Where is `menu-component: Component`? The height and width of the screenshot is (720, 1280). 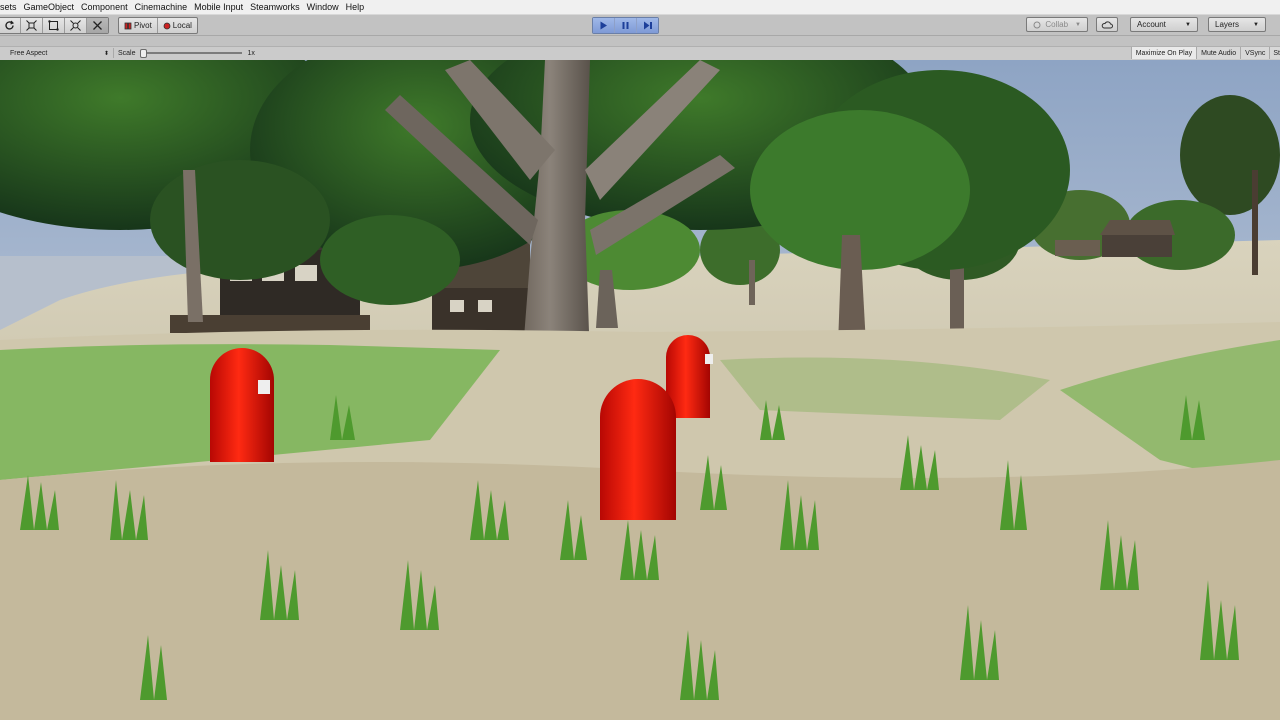
menu-component: Component is located at coordinates (104, 7).